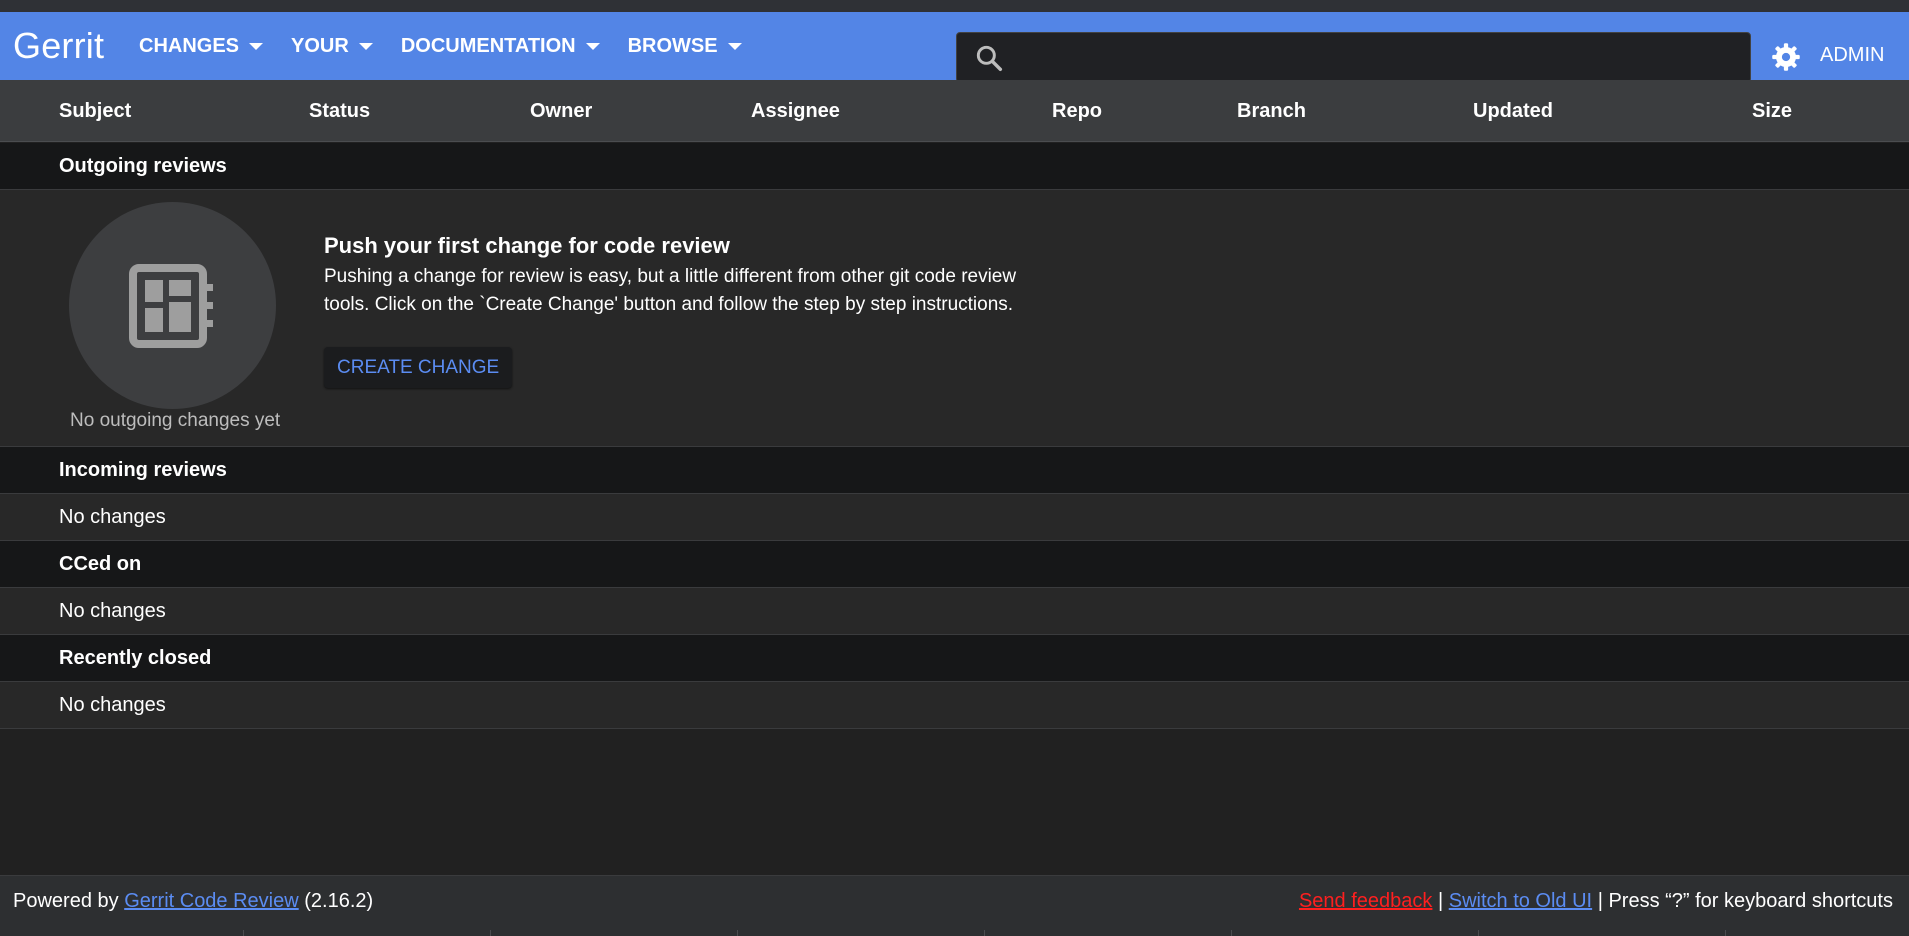 Image resolution: width=1909 pixels, height=936 pixels. What do you see at coordinates (175, 420) in the screenshot?
I see `empty-caption: No outgoing changes yet` at bounding box center [175, 420].